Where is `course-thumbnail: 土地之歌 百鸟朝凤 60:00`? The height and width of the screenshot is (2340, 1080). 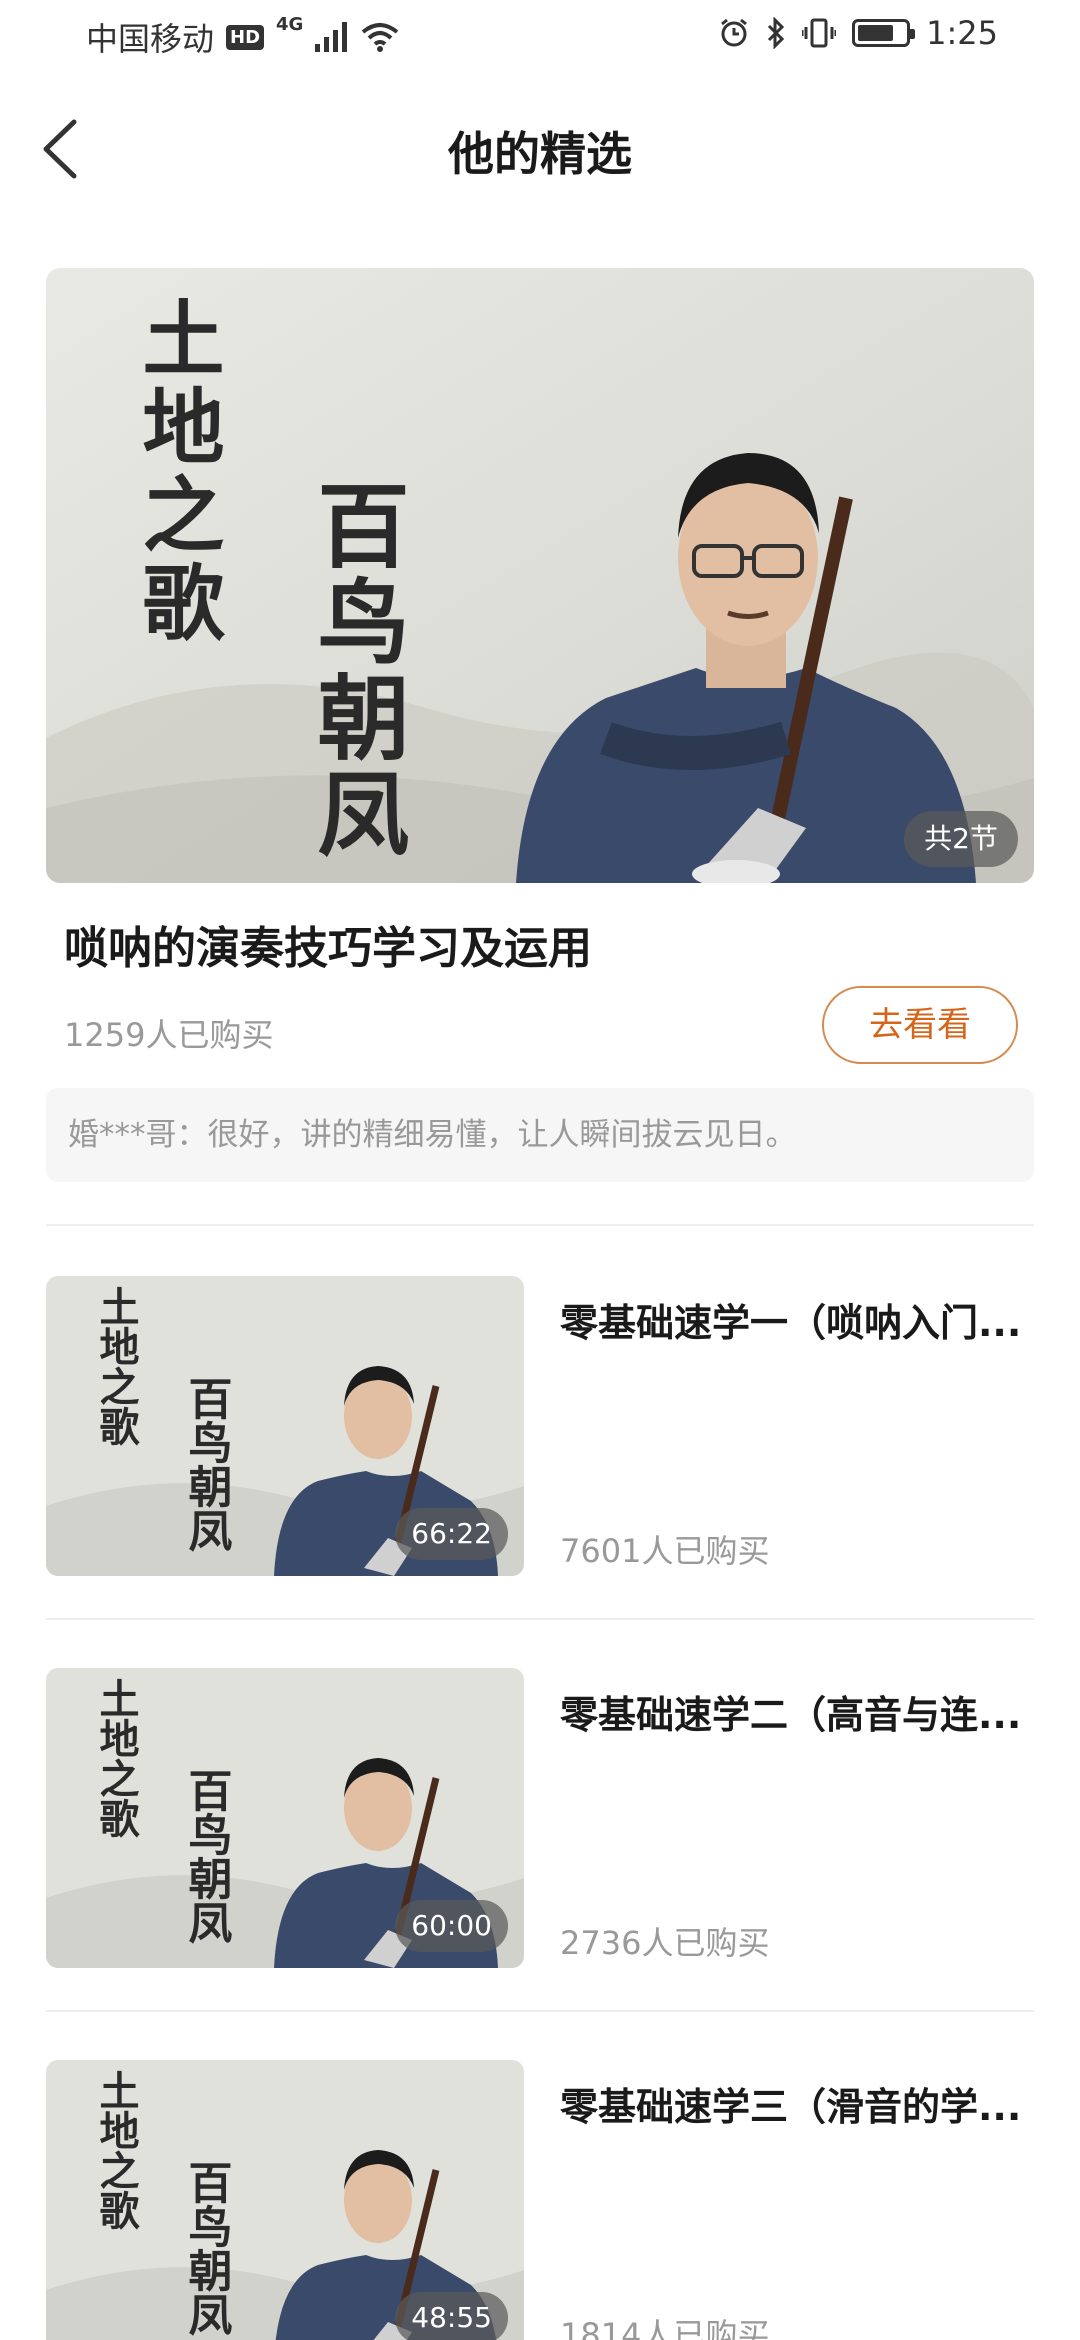 course-thumbnail: 土地之歌 百鸟朝凤 60:00 is located at coordinates (285, 1818).